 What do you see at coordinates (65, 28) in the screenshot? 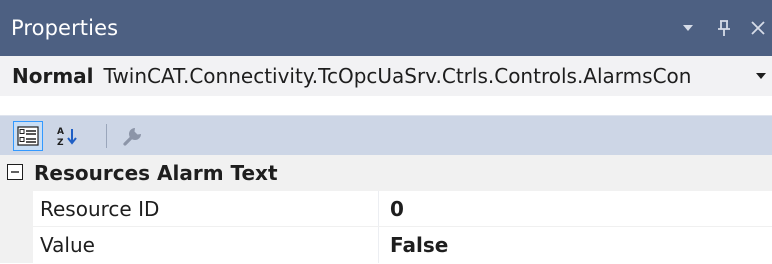
I see `panel-title: Properties` at bounding box center [65, 28].